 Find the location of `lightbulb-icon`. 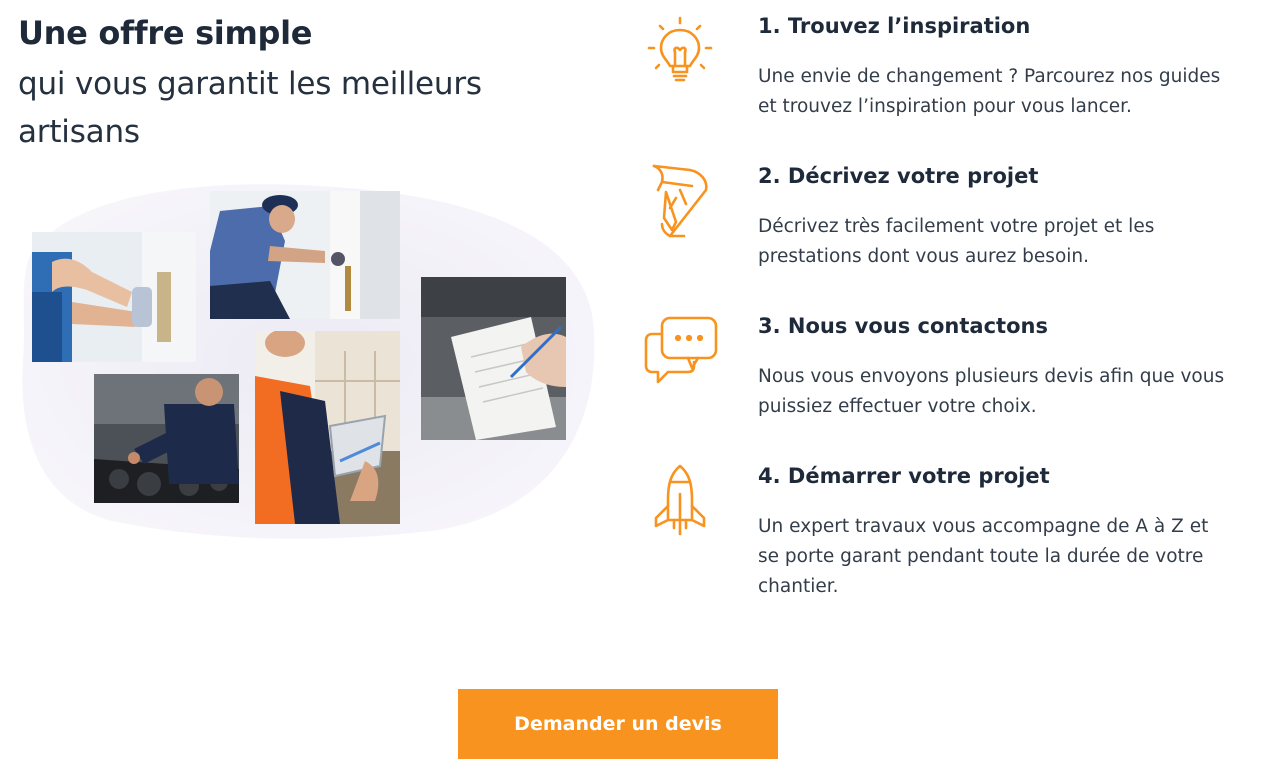

lightbulb-icon is located at coordinates (680, 49).